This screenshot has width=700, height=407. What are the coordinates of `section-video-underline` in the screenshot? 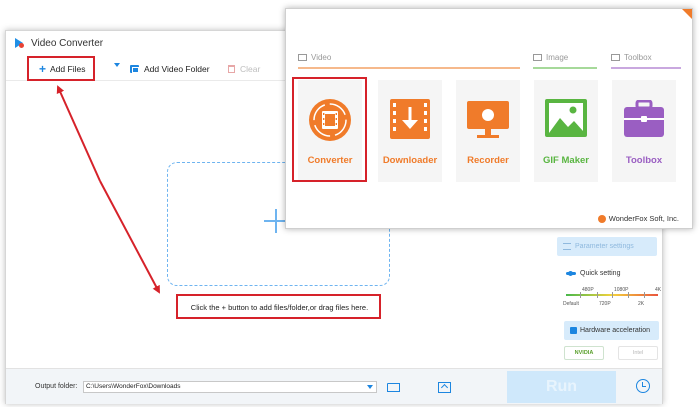 It's located at (409, 68).